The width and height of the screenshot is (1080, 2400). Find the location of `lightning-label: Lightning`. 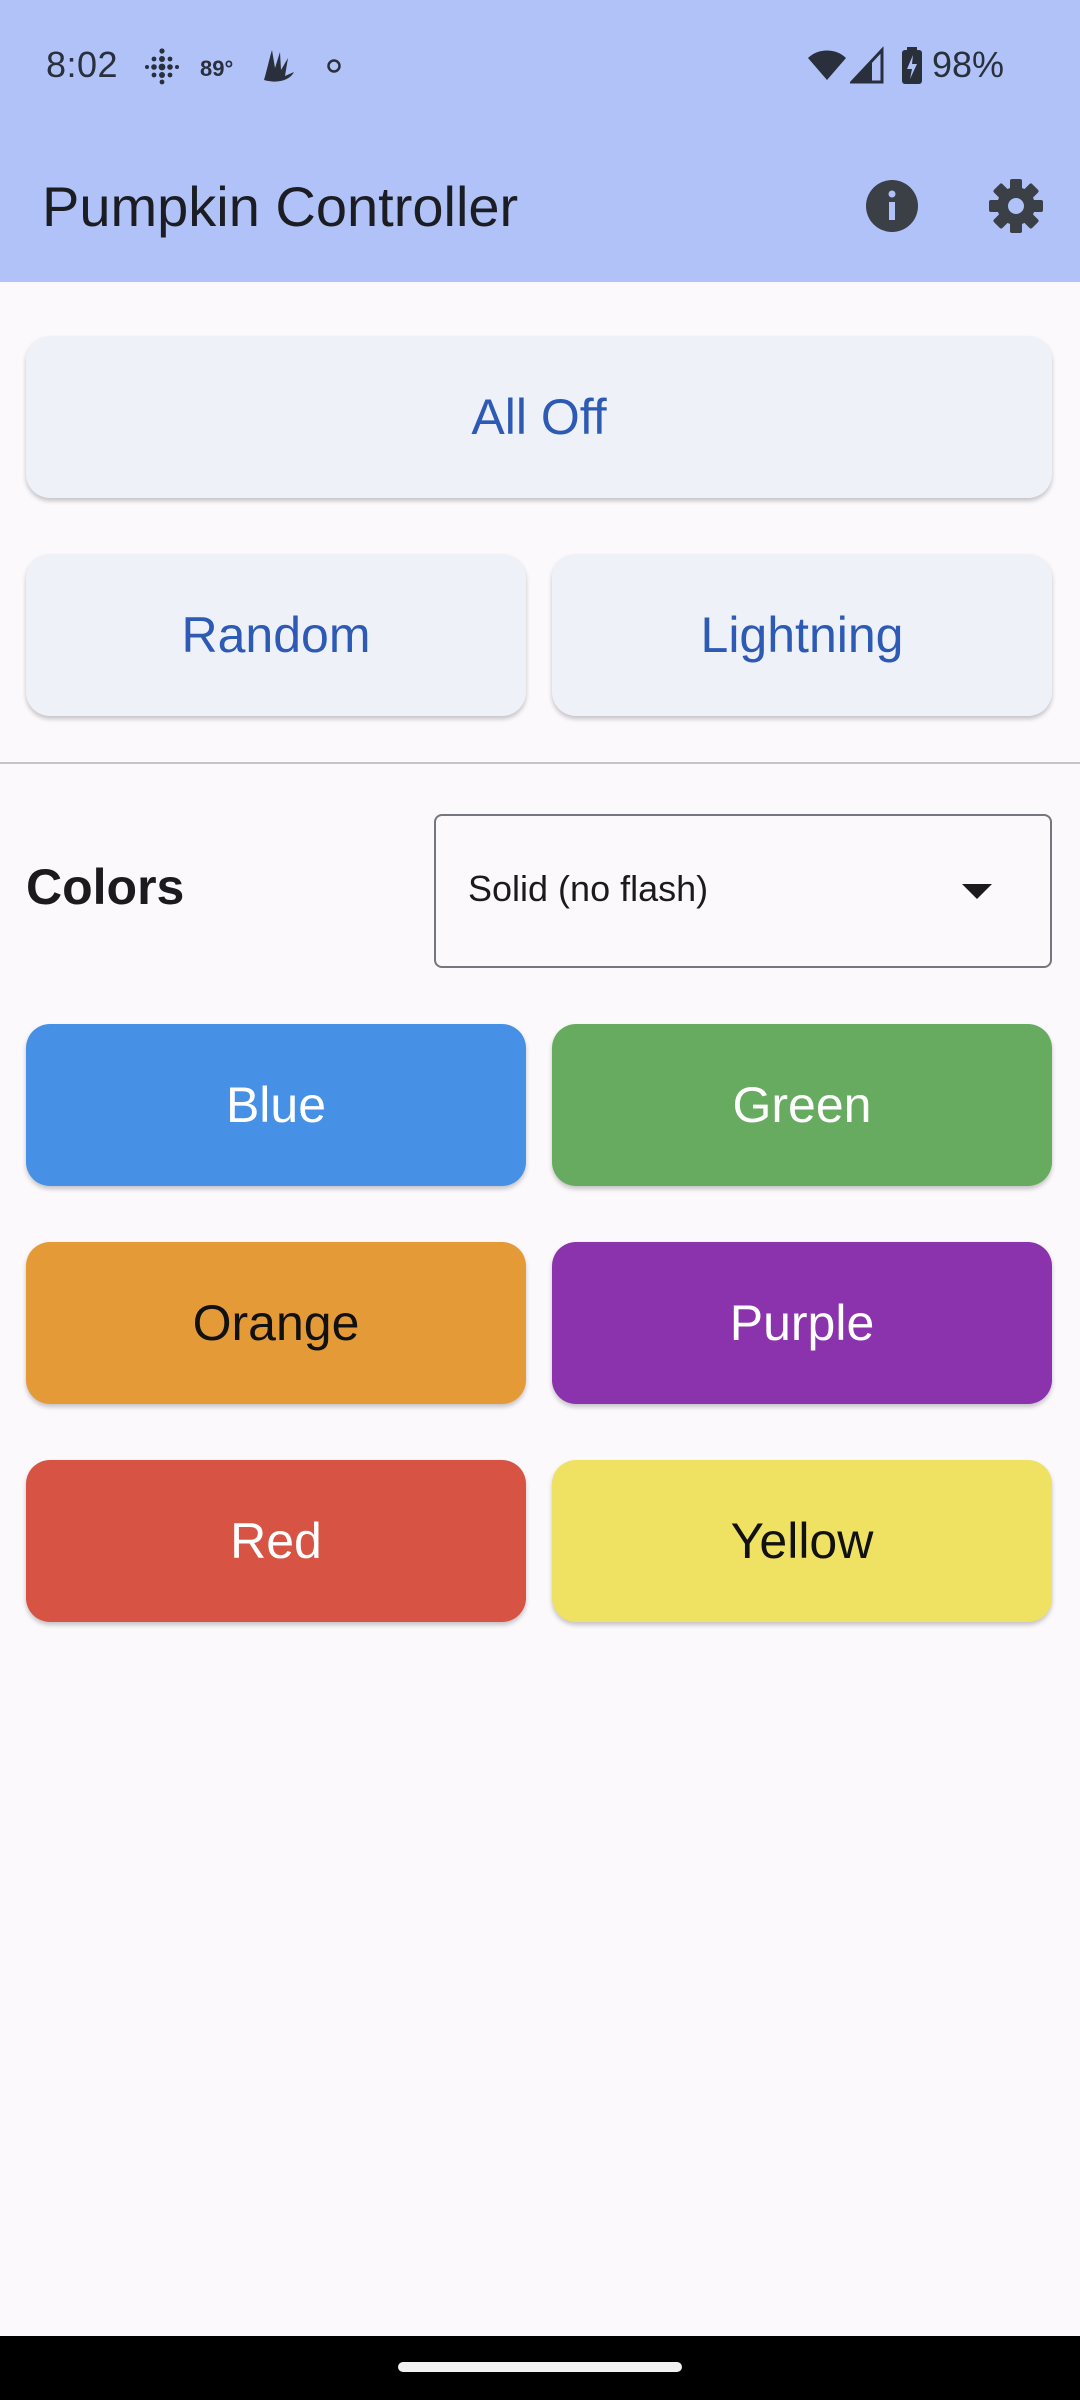

lightning-label: Lightning is located at coordinates (802, 635).